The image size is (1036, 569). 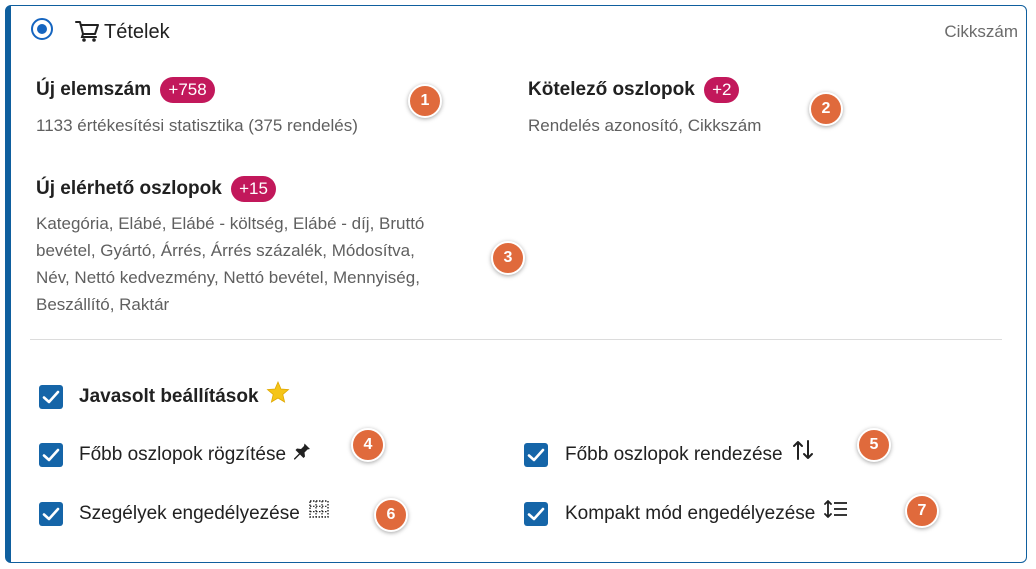 I want to click on recommended-label-text: Javasolt beállítások, so click(x=169, y=397).